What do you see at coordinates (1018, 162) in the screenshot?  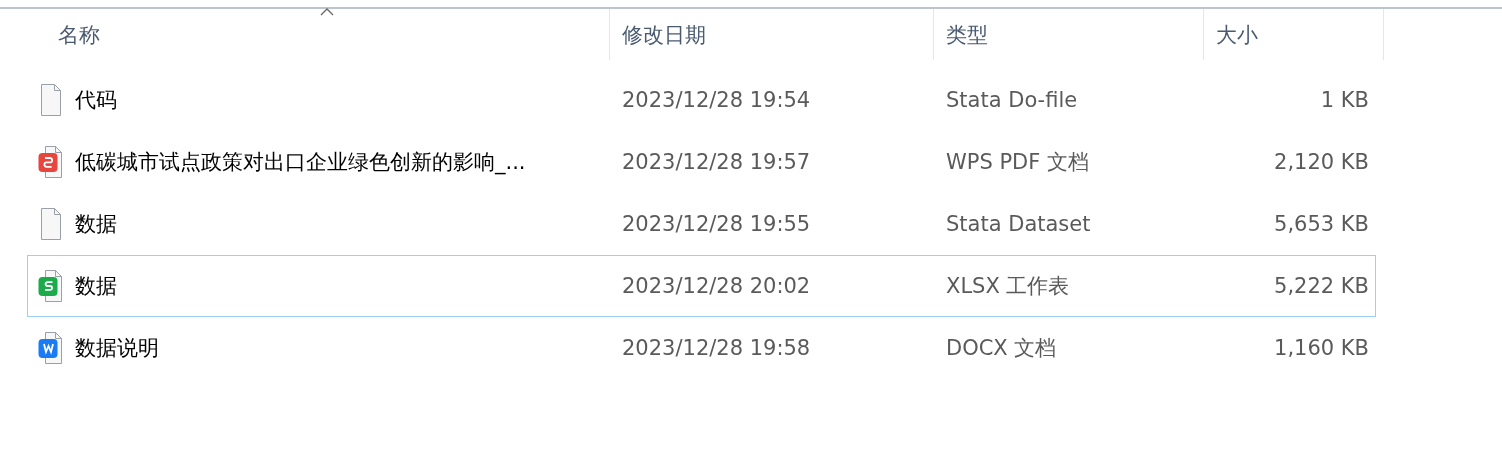 I see `file-type: WPS PDF 文档` at bounding box center [1018, 162].